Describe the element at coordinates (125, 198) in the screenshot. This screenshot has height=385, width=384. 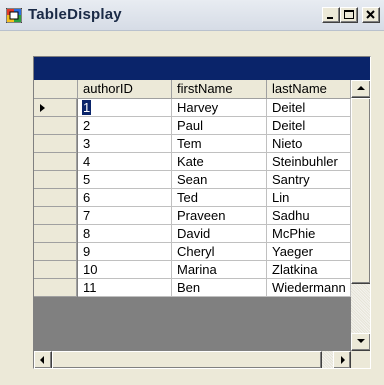
I see `cell-authorid: 6` at that location.